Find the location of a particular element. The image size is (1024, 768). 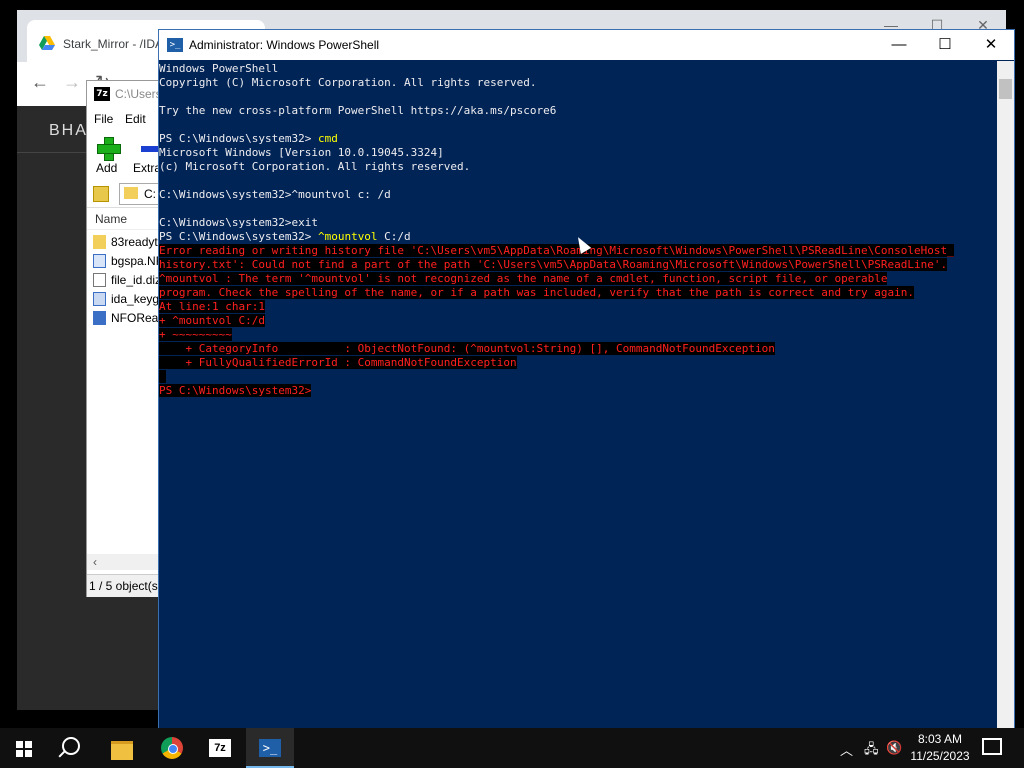

powershell-window-controls: — ☐ ✕ is located at coordinates (945, 45).